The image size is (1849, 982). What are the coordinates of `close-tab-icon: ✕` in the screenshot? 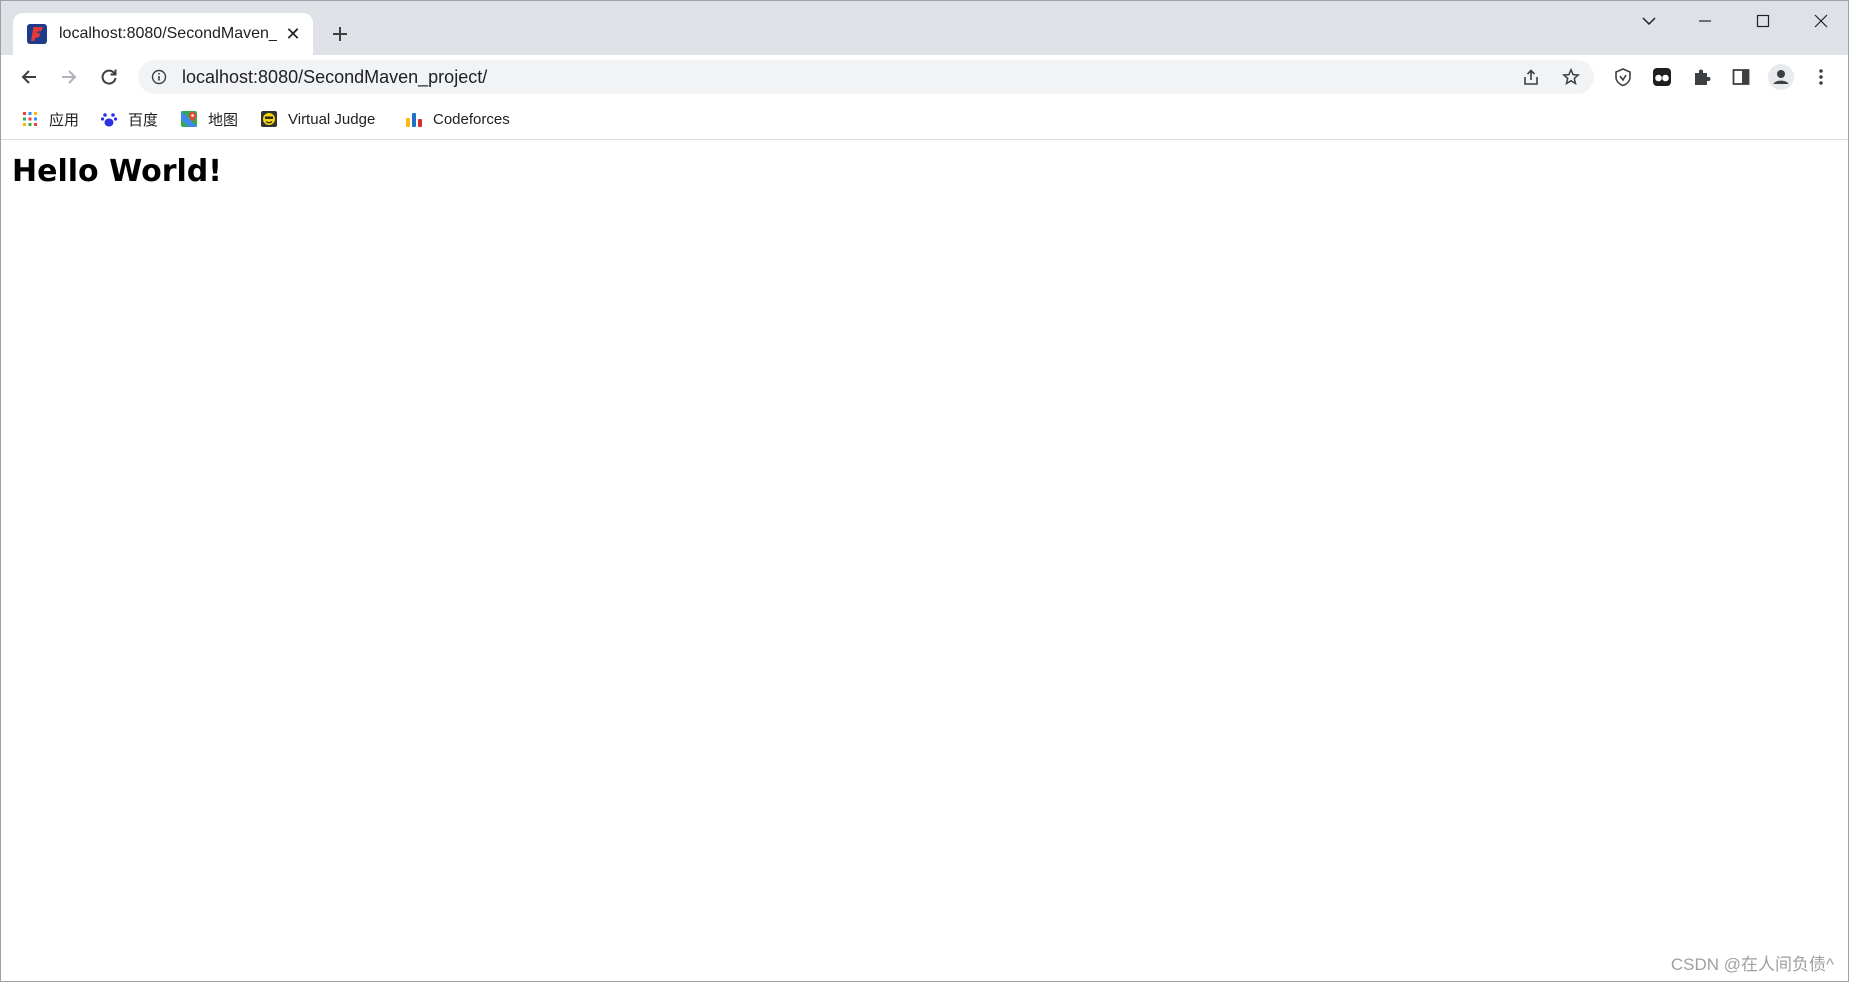 It's located at (293, 34).